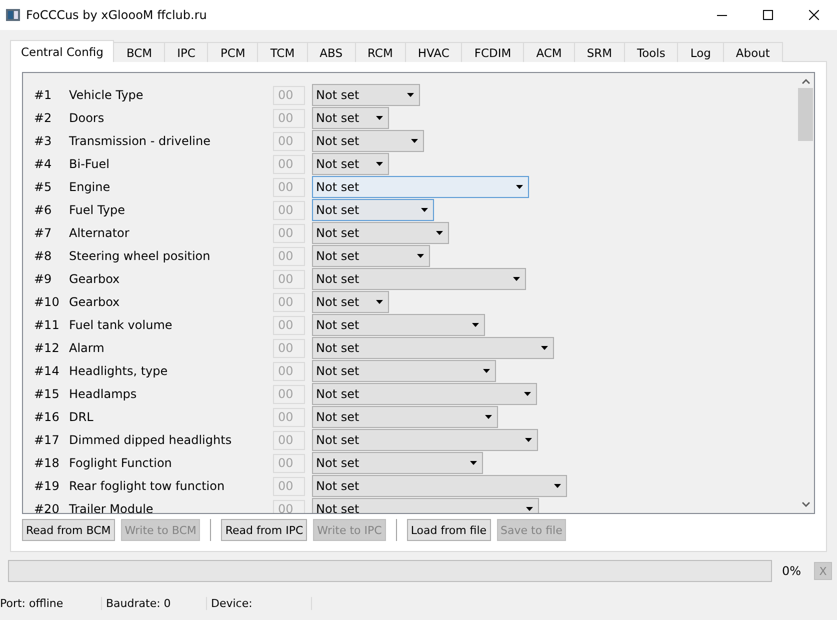 This screenshot has width=837, height=620. Describe the element at coordinates (47, 394) in the screenshot. I see `row-number: #15` at that location.